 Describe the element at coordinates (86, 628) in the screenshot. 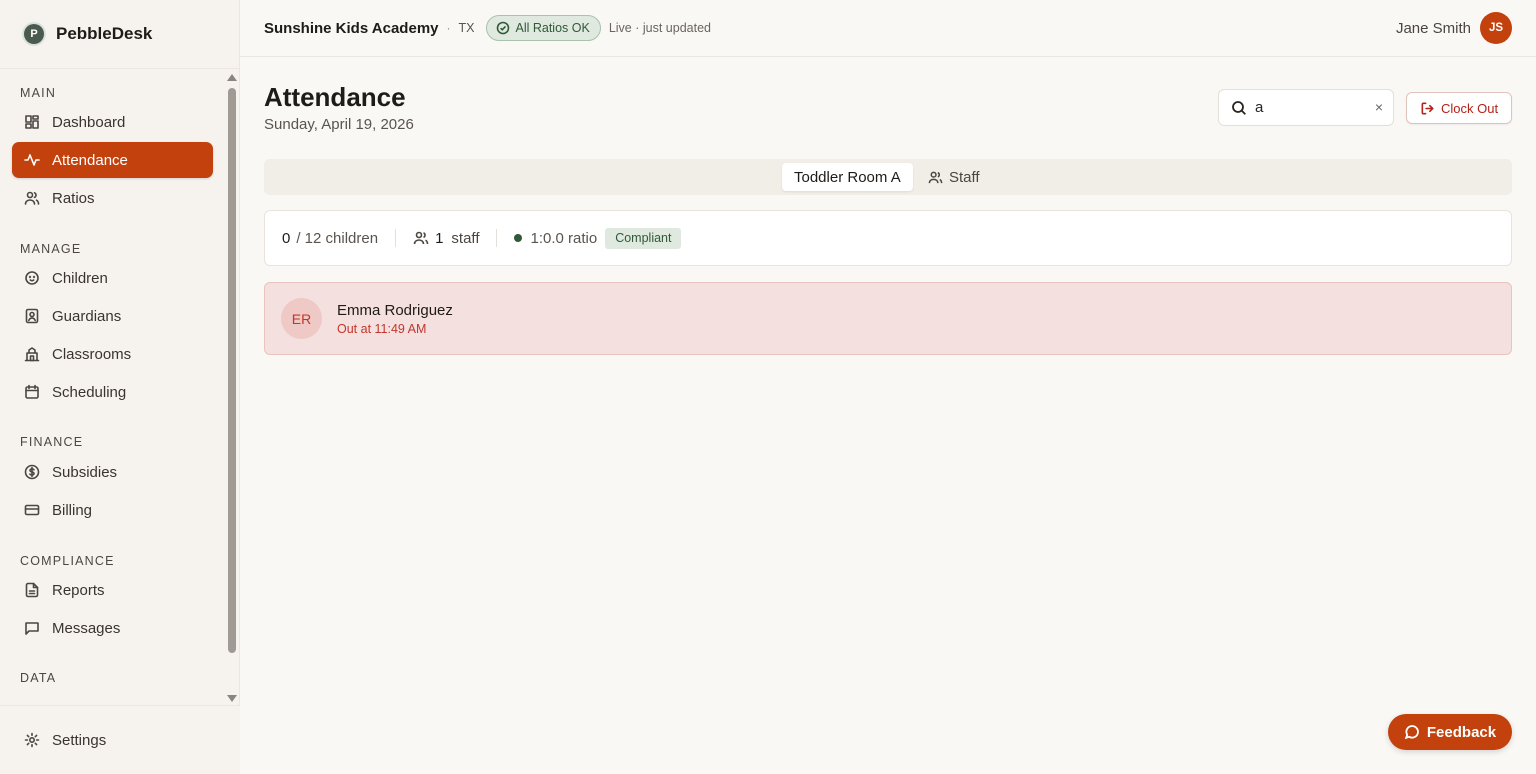

I see `sidebar-item-label: Messages` at that location.